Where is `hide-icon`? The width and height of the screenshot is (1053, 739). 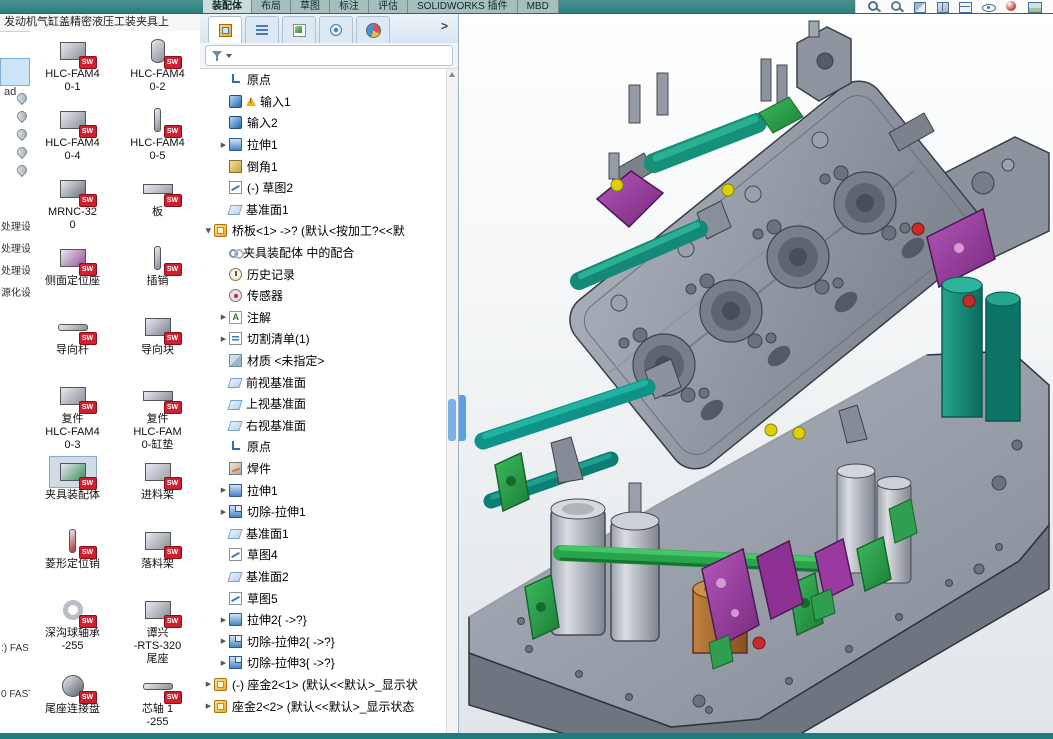
hide-icon is located at coordinates (989, 7).